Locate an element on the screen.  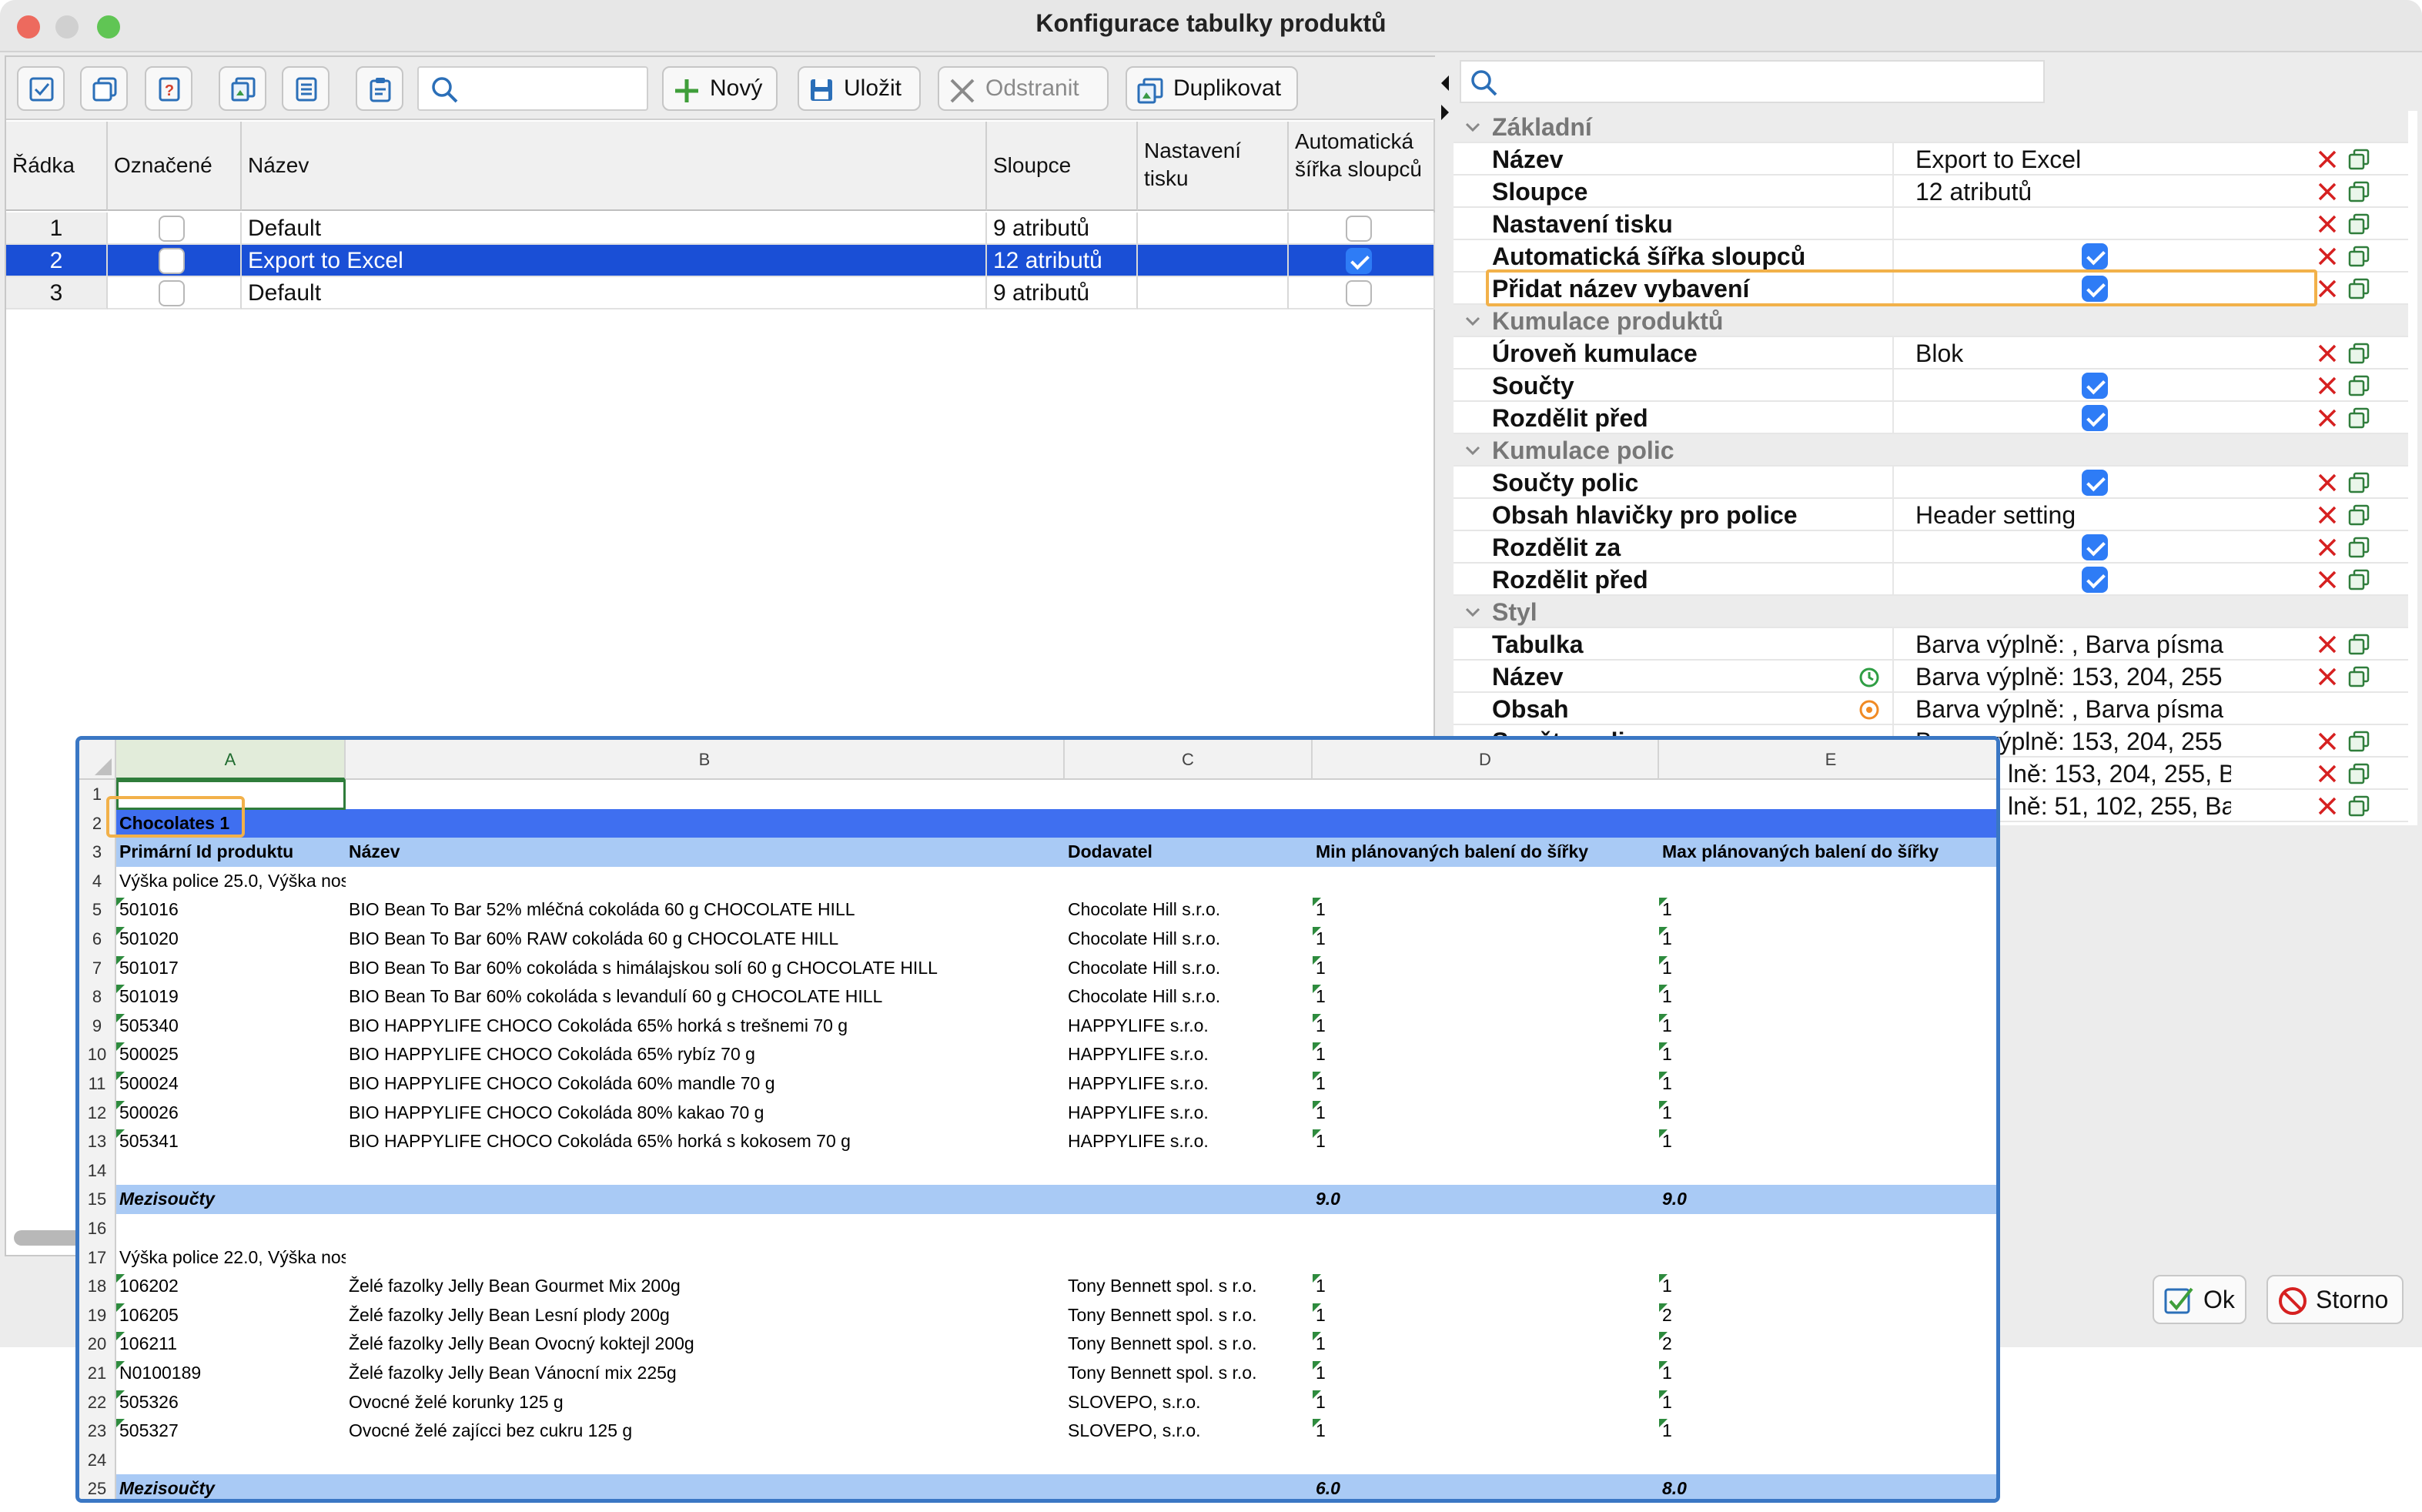
cell-c: Chocolate Hill s.r.o. is located at coordinates (1189, 939).